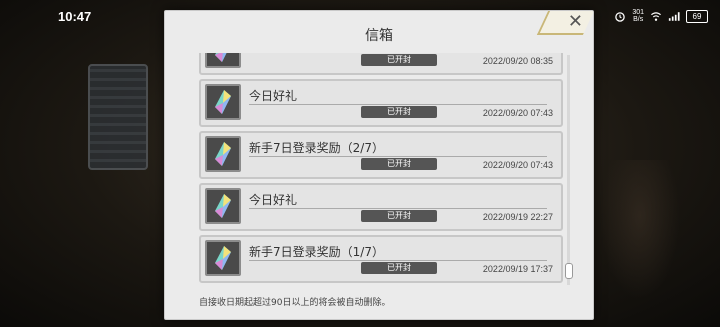 The width and height of the screenshot is (720, 327). I want to click on close-icon: ✕, so click(575, 21).